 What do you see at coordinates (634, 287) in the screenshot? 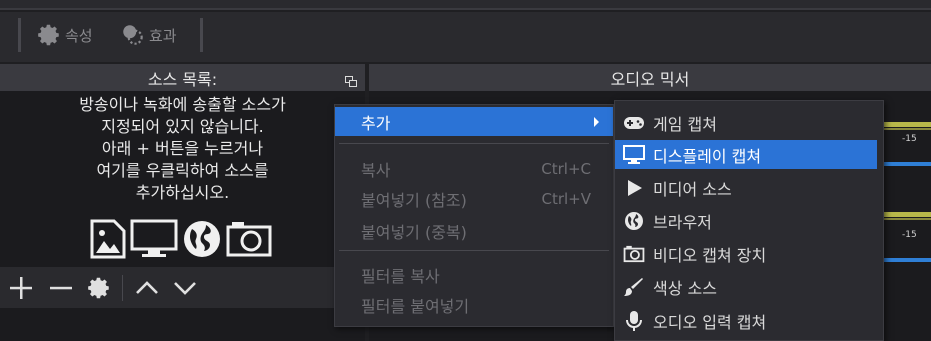
I see `brush-icon` at bounding box center [634, 287].